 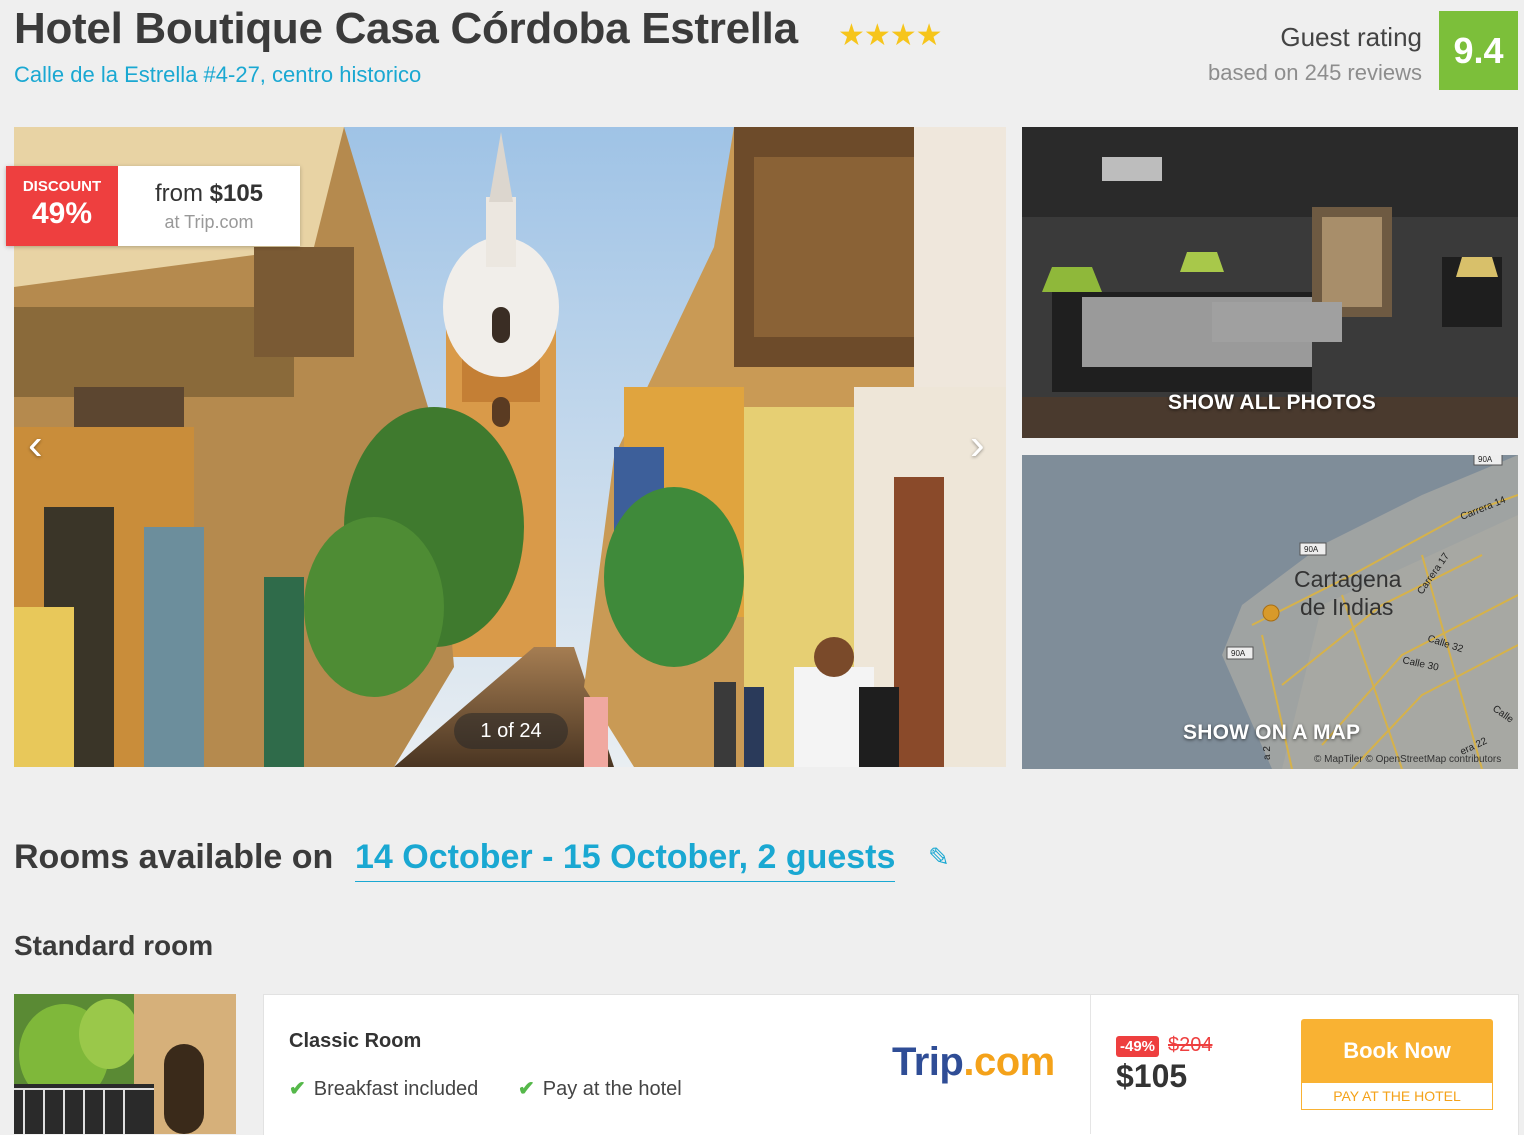 I want to click on provider-name: Trip, so click(x=928, y=1062).